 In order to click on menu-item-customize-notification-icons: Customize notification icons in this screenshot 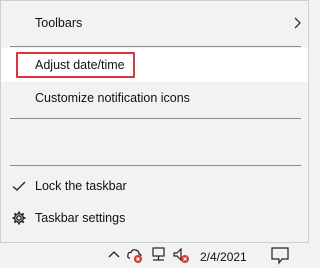, I will do `click(154, 98)`.